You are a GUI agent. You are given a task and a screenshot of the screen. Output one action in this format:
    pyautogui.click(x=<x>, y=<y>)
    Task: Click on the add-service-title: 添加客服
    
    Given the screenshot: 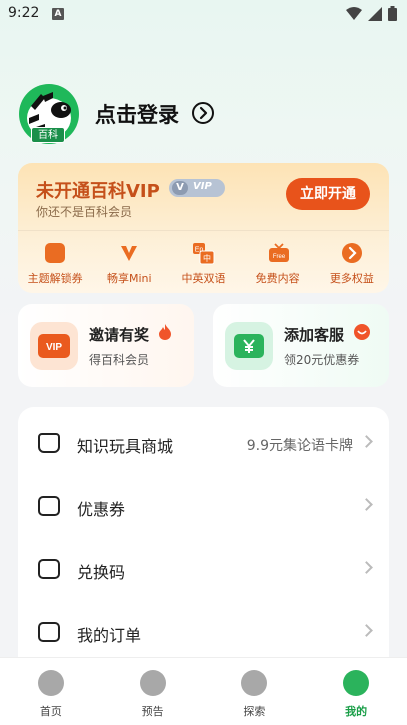 What is the action you would take?
    pyautogui.click(x=314, y=335)
    